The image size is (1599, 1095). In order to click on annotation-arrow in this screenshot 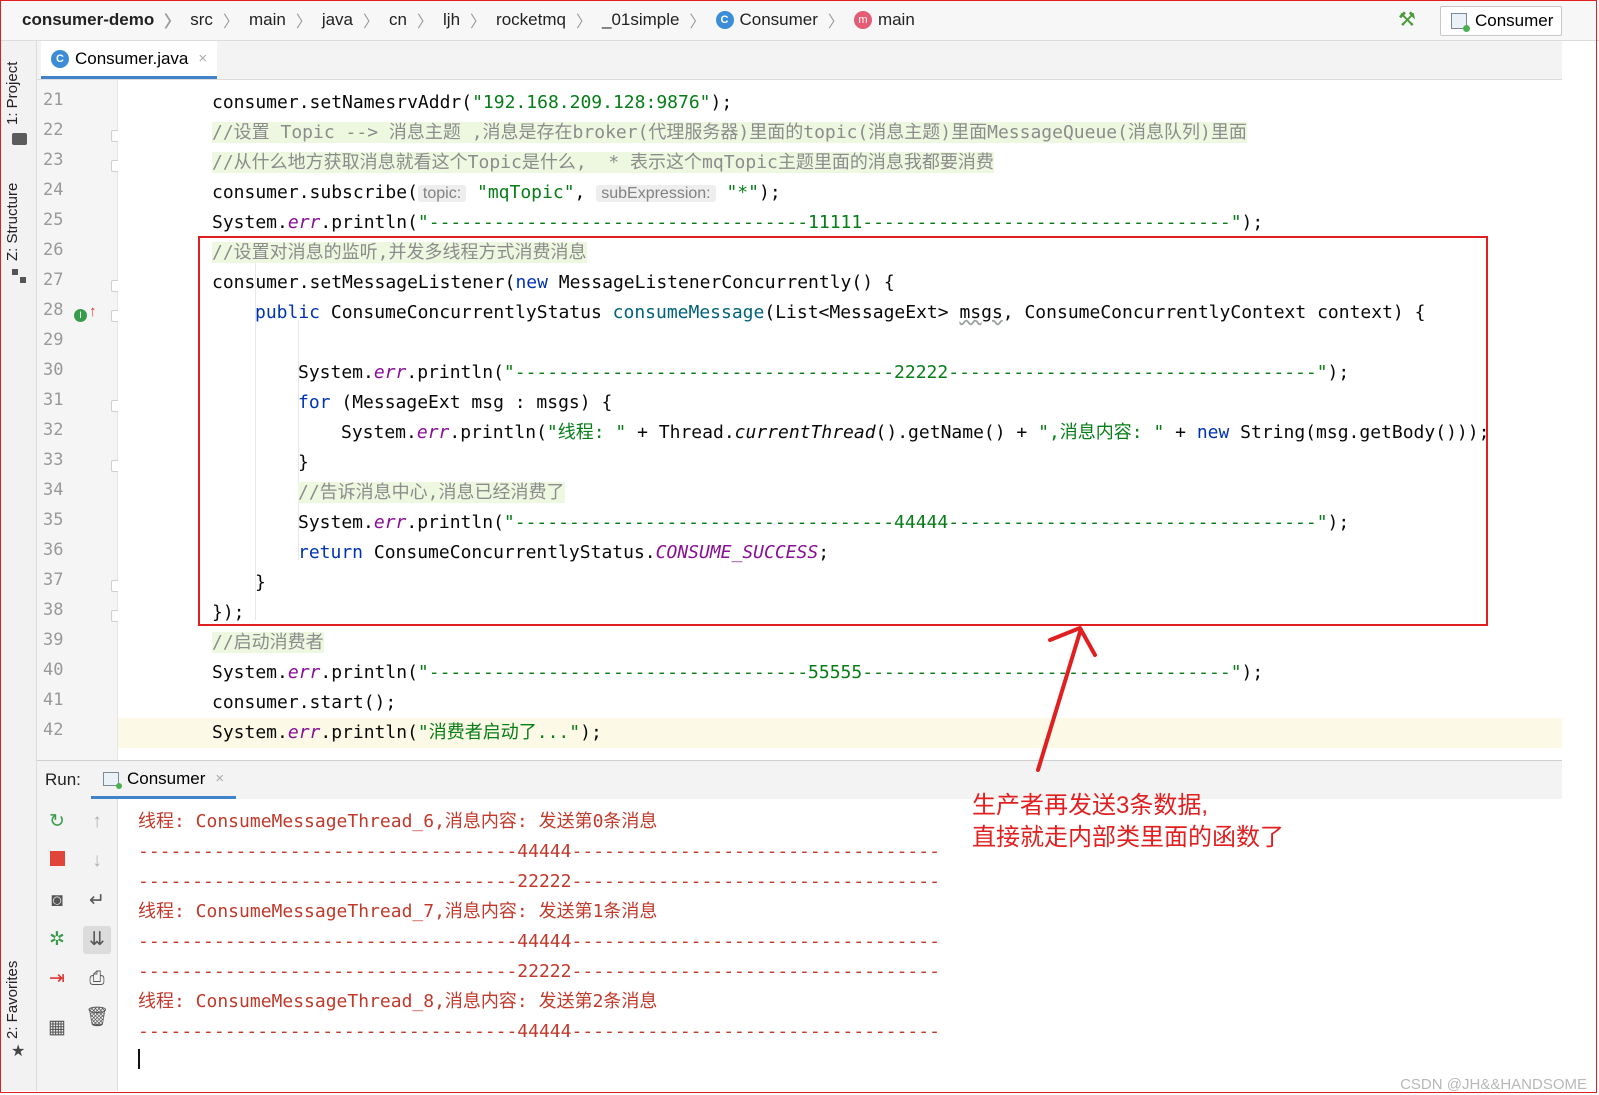, I will do `click(1066, 699)`.